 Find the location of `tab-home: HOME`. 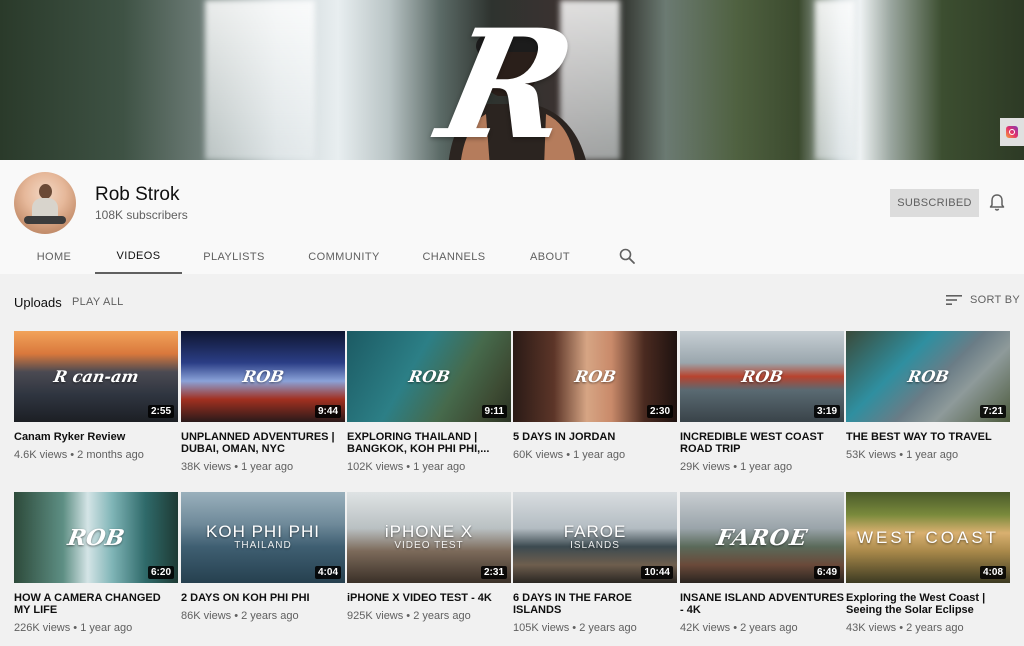

tab-home: HOME is located at coordinates (54, 257).